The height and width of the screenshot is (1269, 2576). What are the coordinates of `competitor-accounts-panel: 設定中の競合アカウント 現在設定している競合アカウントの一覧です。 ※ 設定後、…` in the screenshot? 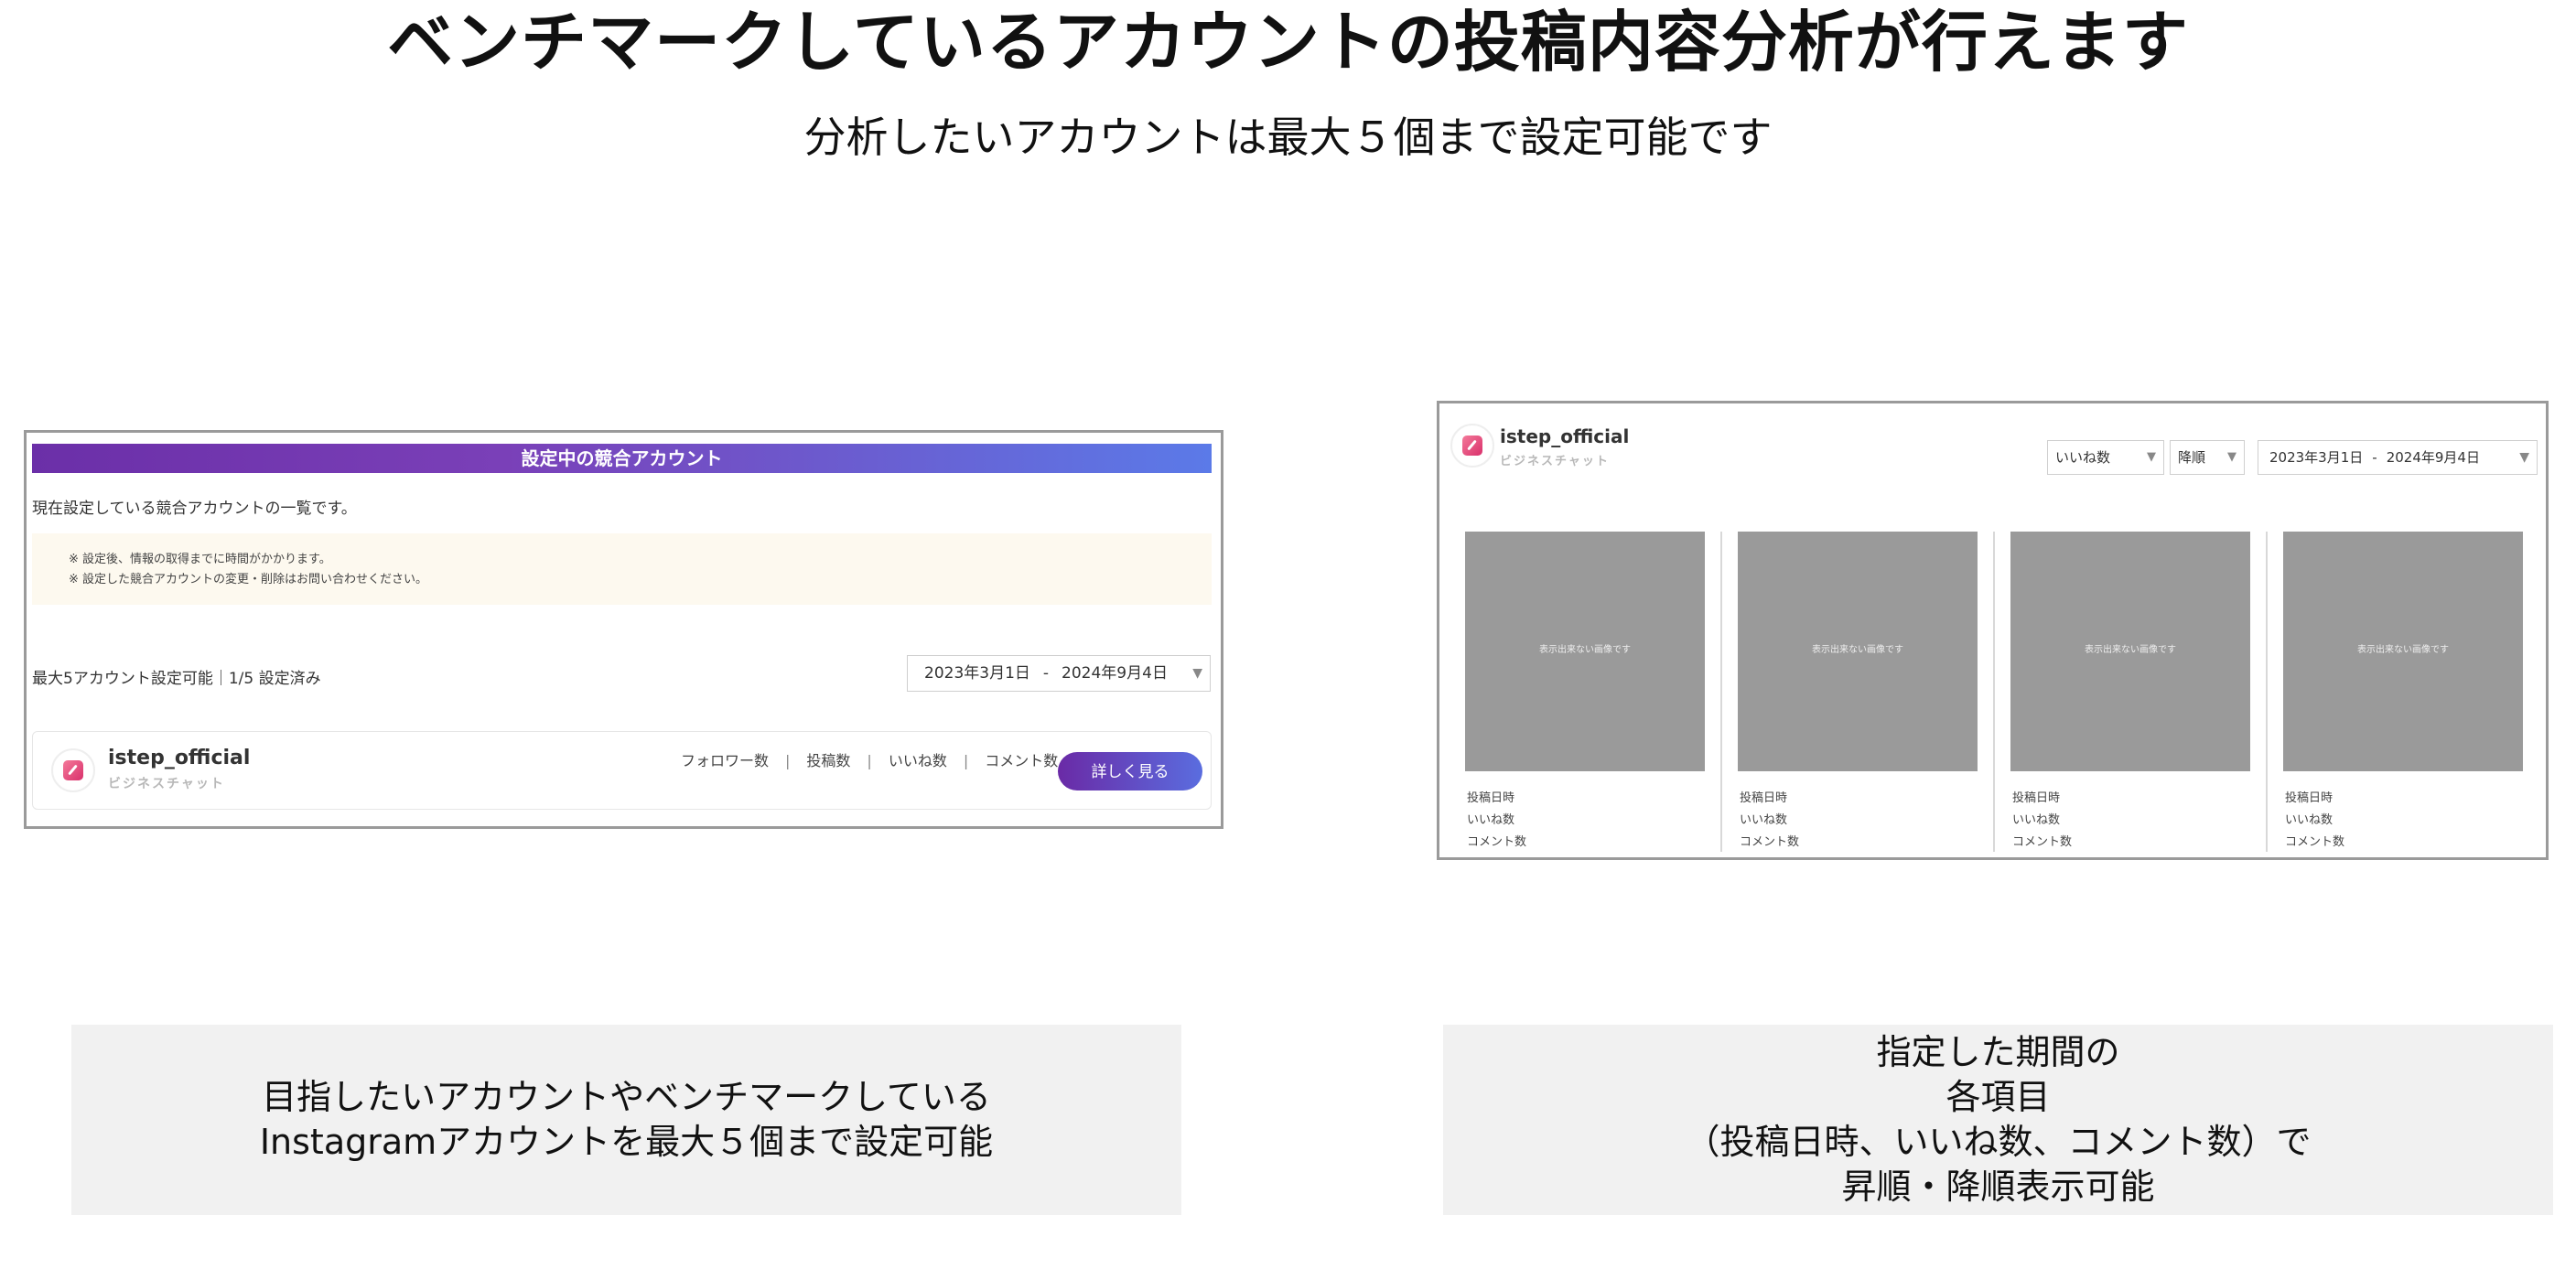 It's located at (623, 629).